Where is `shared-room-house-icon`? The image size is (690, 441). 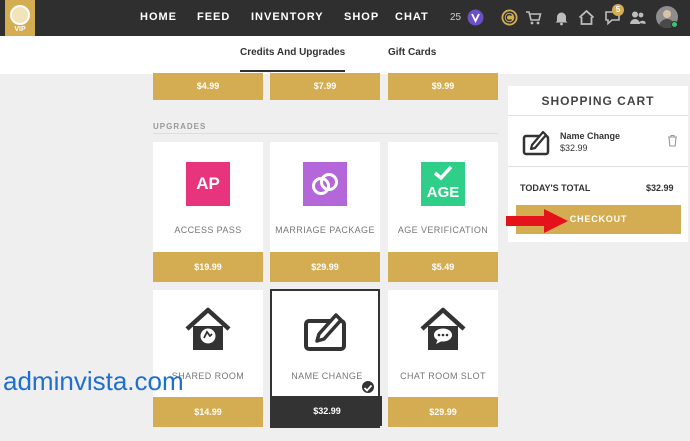 shared-room-house-icon is located at coordinates (208, 328).